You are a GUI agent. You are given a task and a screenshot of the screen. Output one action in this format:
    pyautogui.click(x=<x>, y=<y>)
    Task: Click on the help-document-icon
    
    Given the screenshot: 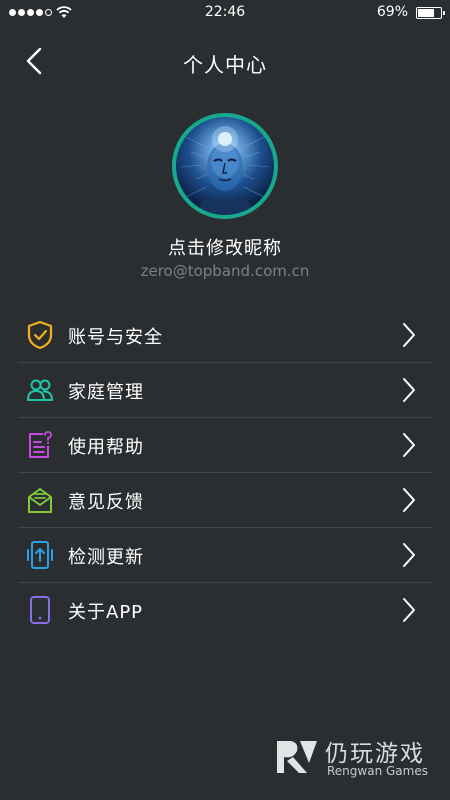 What is the action you would take?
    pyautogui.click(x=40, y=444)
    